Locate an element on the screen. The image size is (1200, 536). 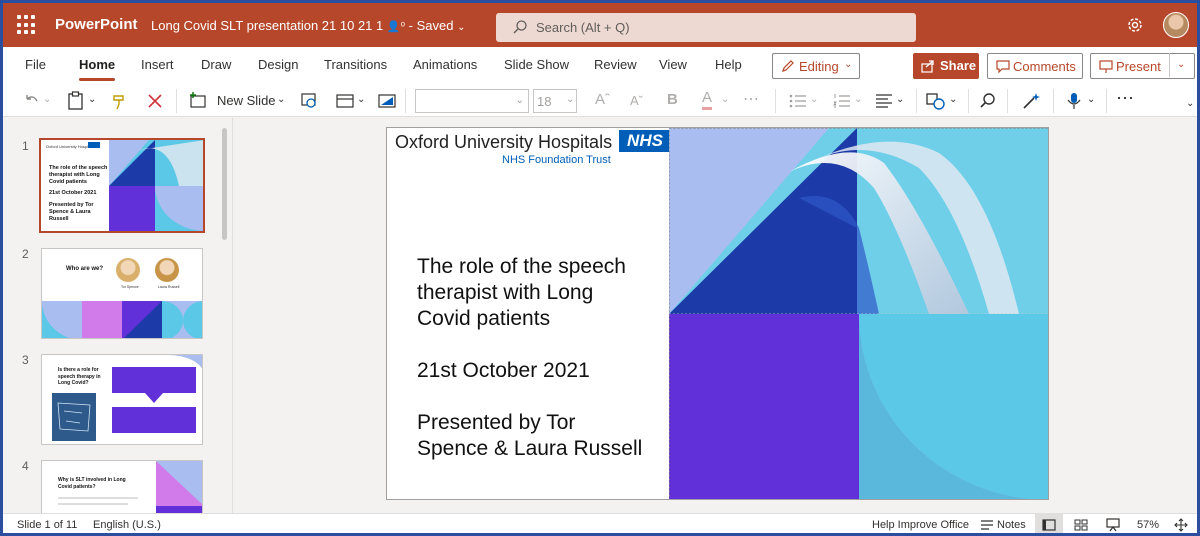
new-slide-label: New Slide is located at coordinates (246, 103).